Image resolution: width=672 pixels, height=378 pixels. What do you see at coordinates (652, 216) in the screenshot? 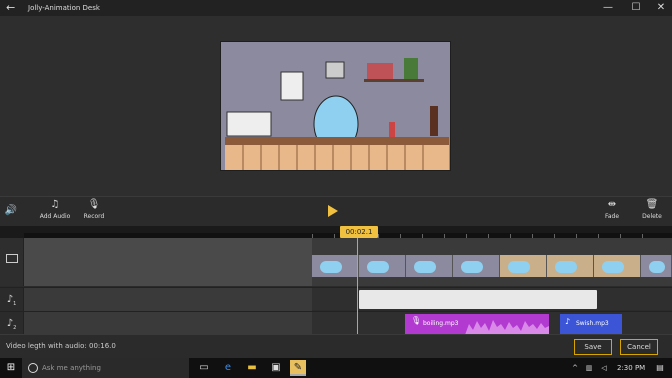
I see `delete-label: Delete` at bounding box center [652, 216].